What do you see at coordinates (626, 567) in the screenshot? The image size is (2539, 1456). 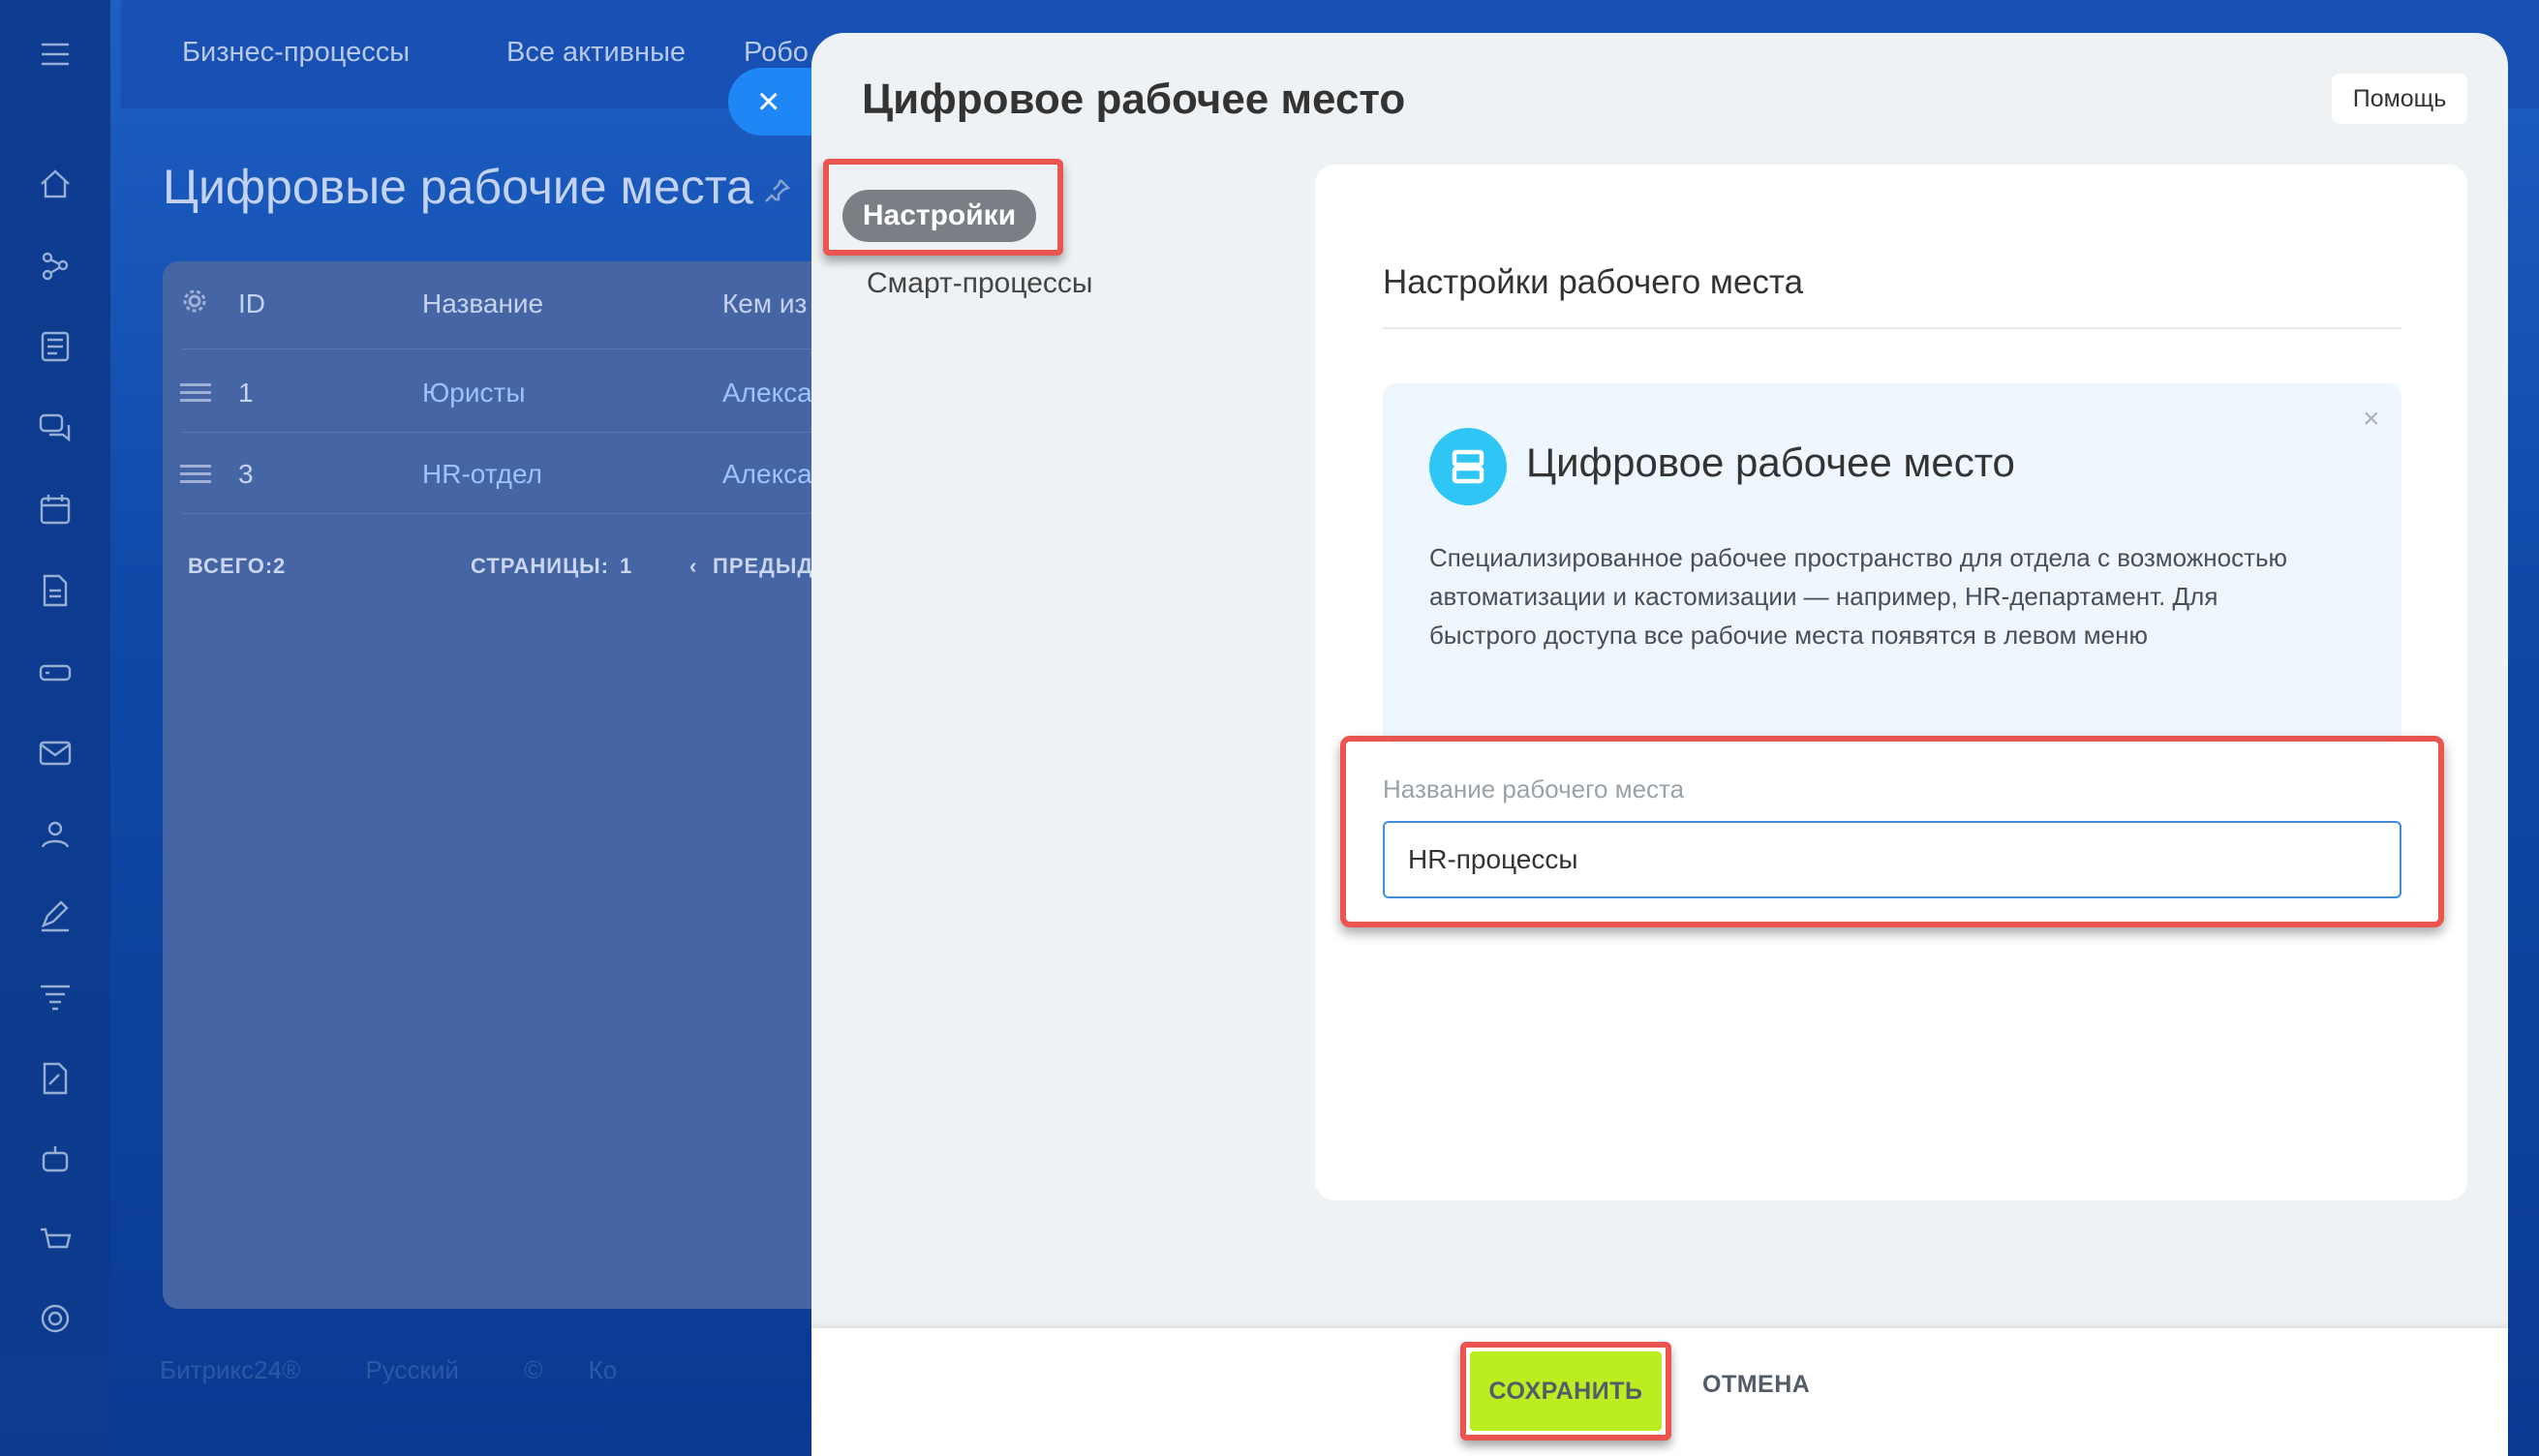 I see `pages-value: 1` at bounding box center [626, 567].